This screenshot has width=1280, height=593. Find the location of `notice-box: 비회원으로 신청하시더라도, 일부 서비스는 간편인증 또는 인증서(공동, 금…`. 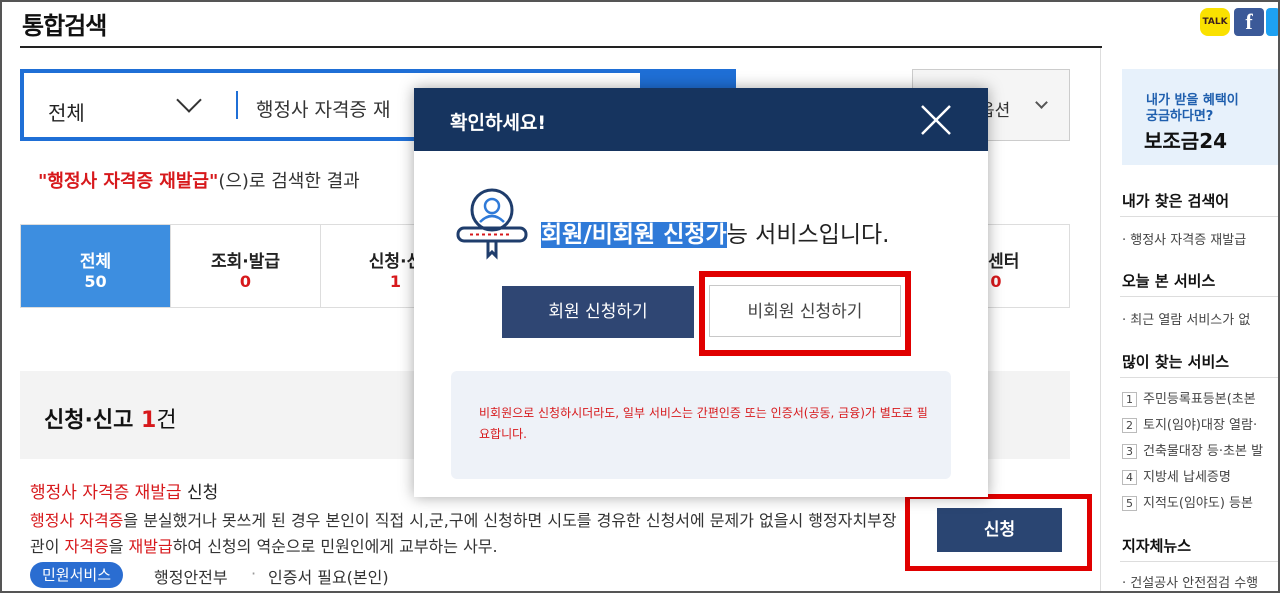

notice-box: 비회원으로 신청하시더라도, 일부 서비스는 간편인증 또는 인증서(공동, 금… is located at coordinates (701, 425).